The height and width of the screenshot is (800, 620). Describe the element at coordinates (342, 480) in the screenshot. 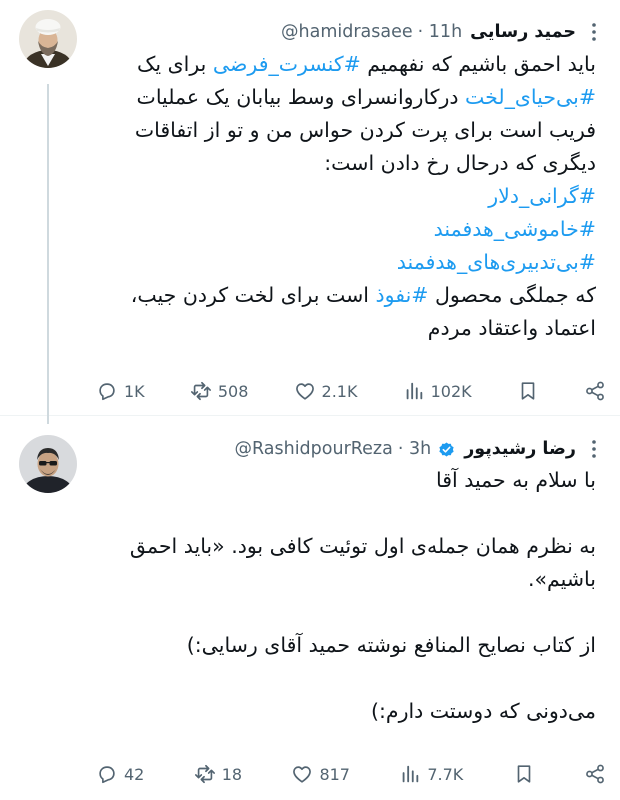

I see `tweet-line: با سلام به حمید آقا` at that location.